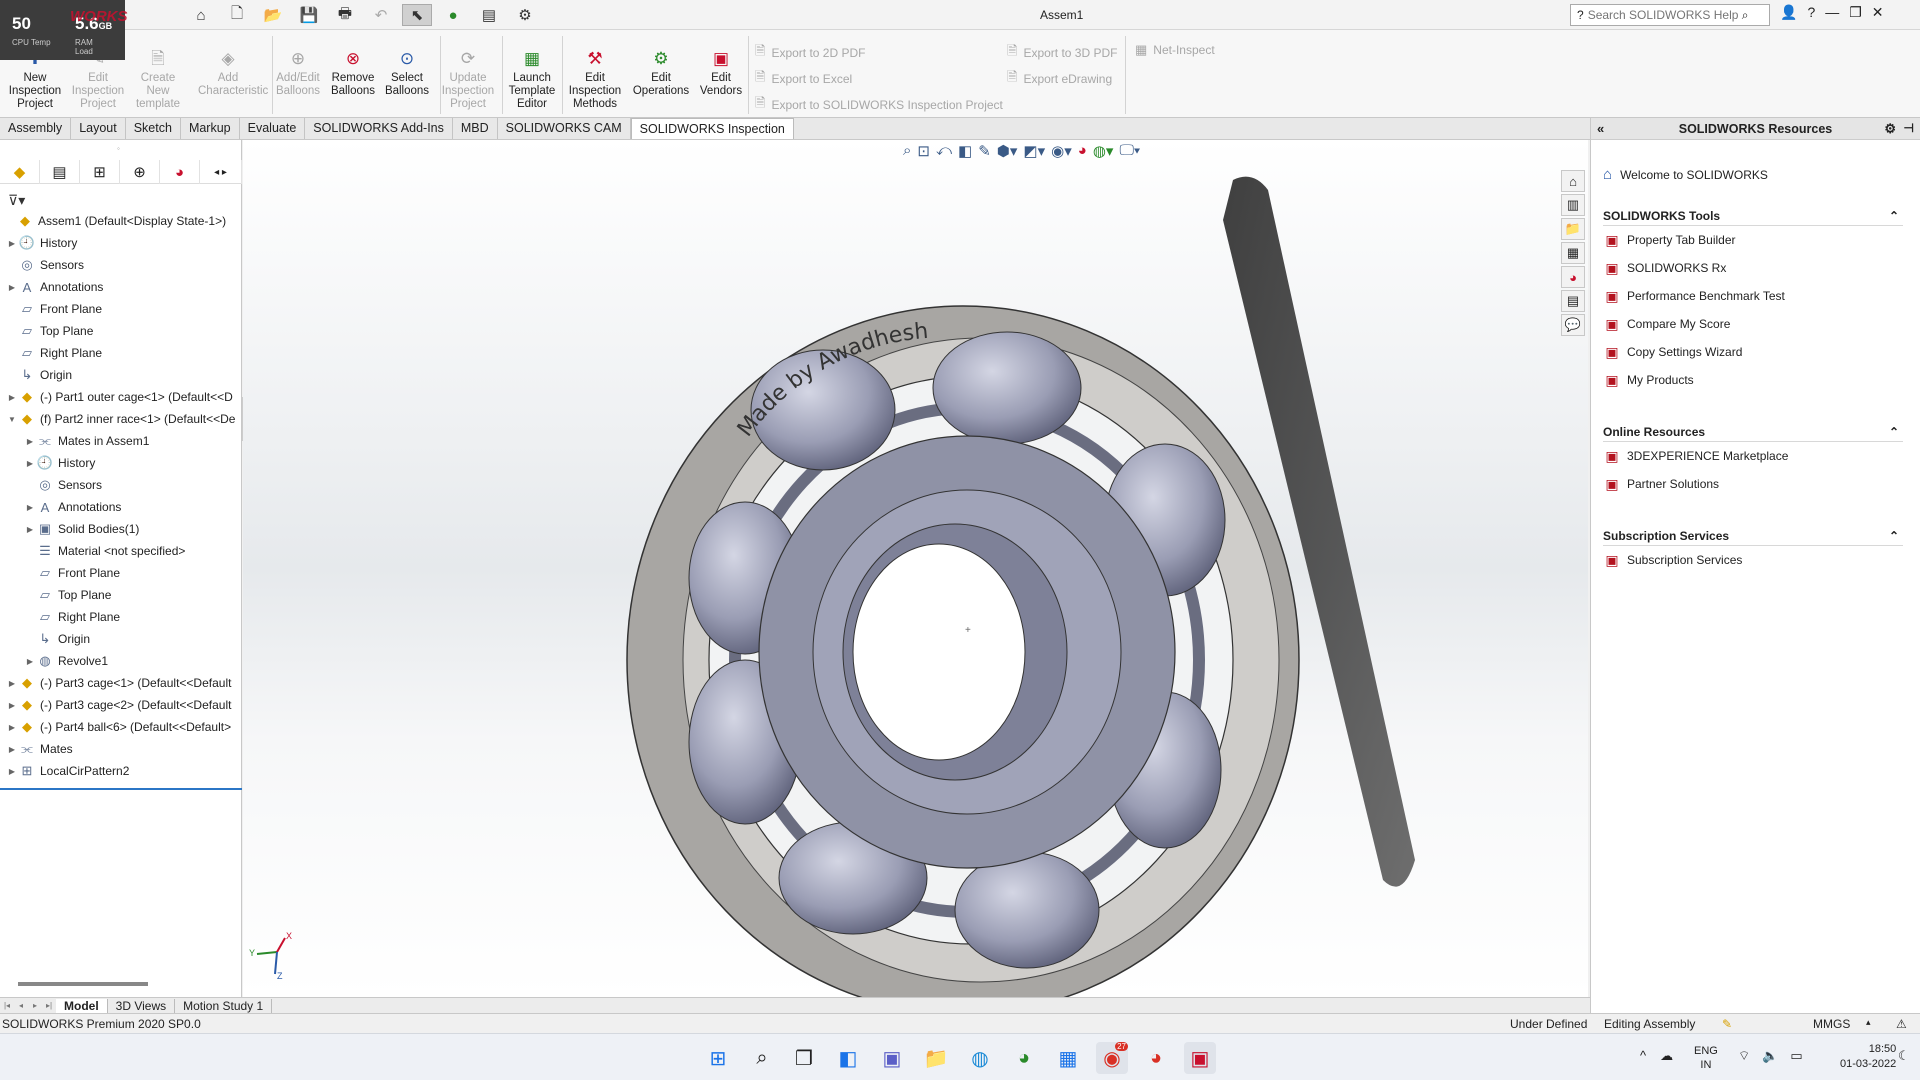 The height and width of the screenshot is (1080, 1920). Describe the element at coordinates (803, 79) in the screenshot. I see `export-excel-button: 🗎 Export to Excel` at that location.